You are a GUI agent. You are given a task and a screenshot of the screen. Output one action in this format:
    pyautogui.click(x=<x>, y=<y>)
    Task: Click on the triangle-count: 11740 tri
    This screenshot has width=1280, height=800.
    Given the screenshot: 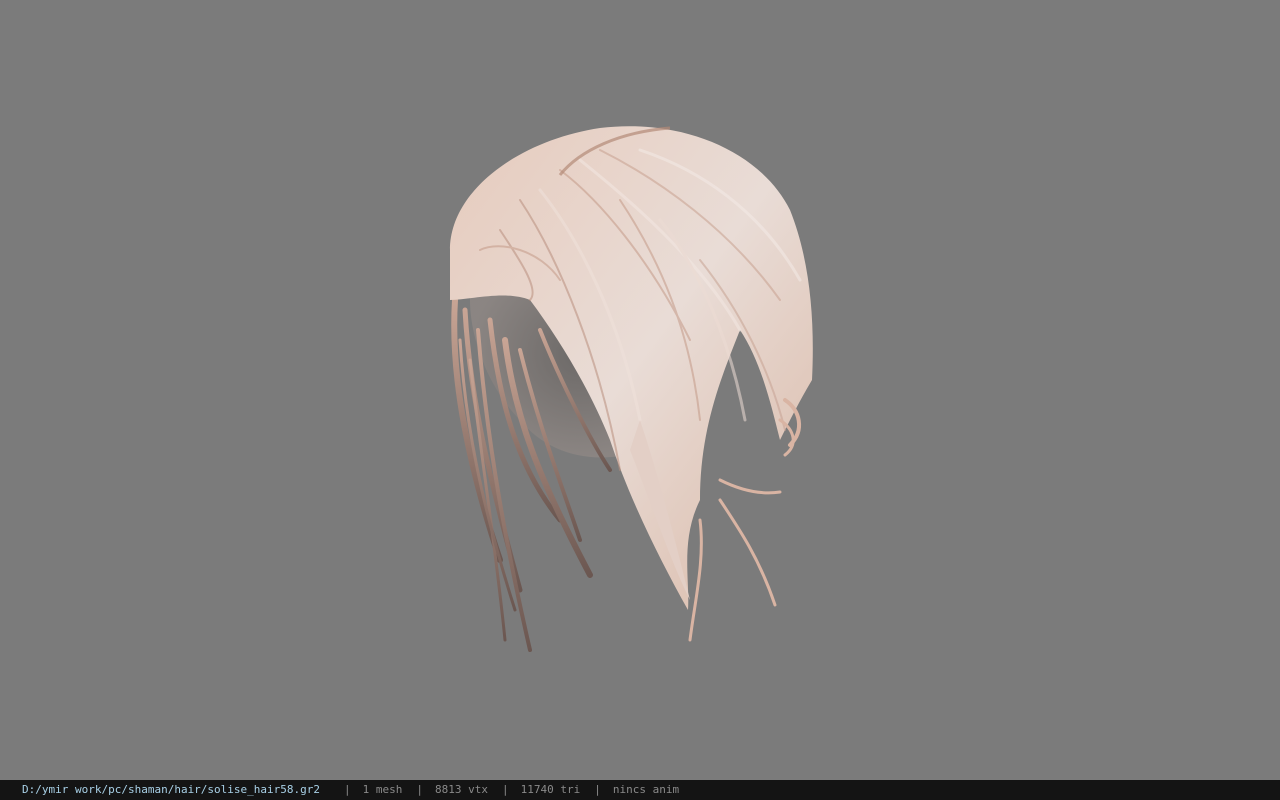 What is the action you would take?
    pyautogui.click(x=550, y=789)
    